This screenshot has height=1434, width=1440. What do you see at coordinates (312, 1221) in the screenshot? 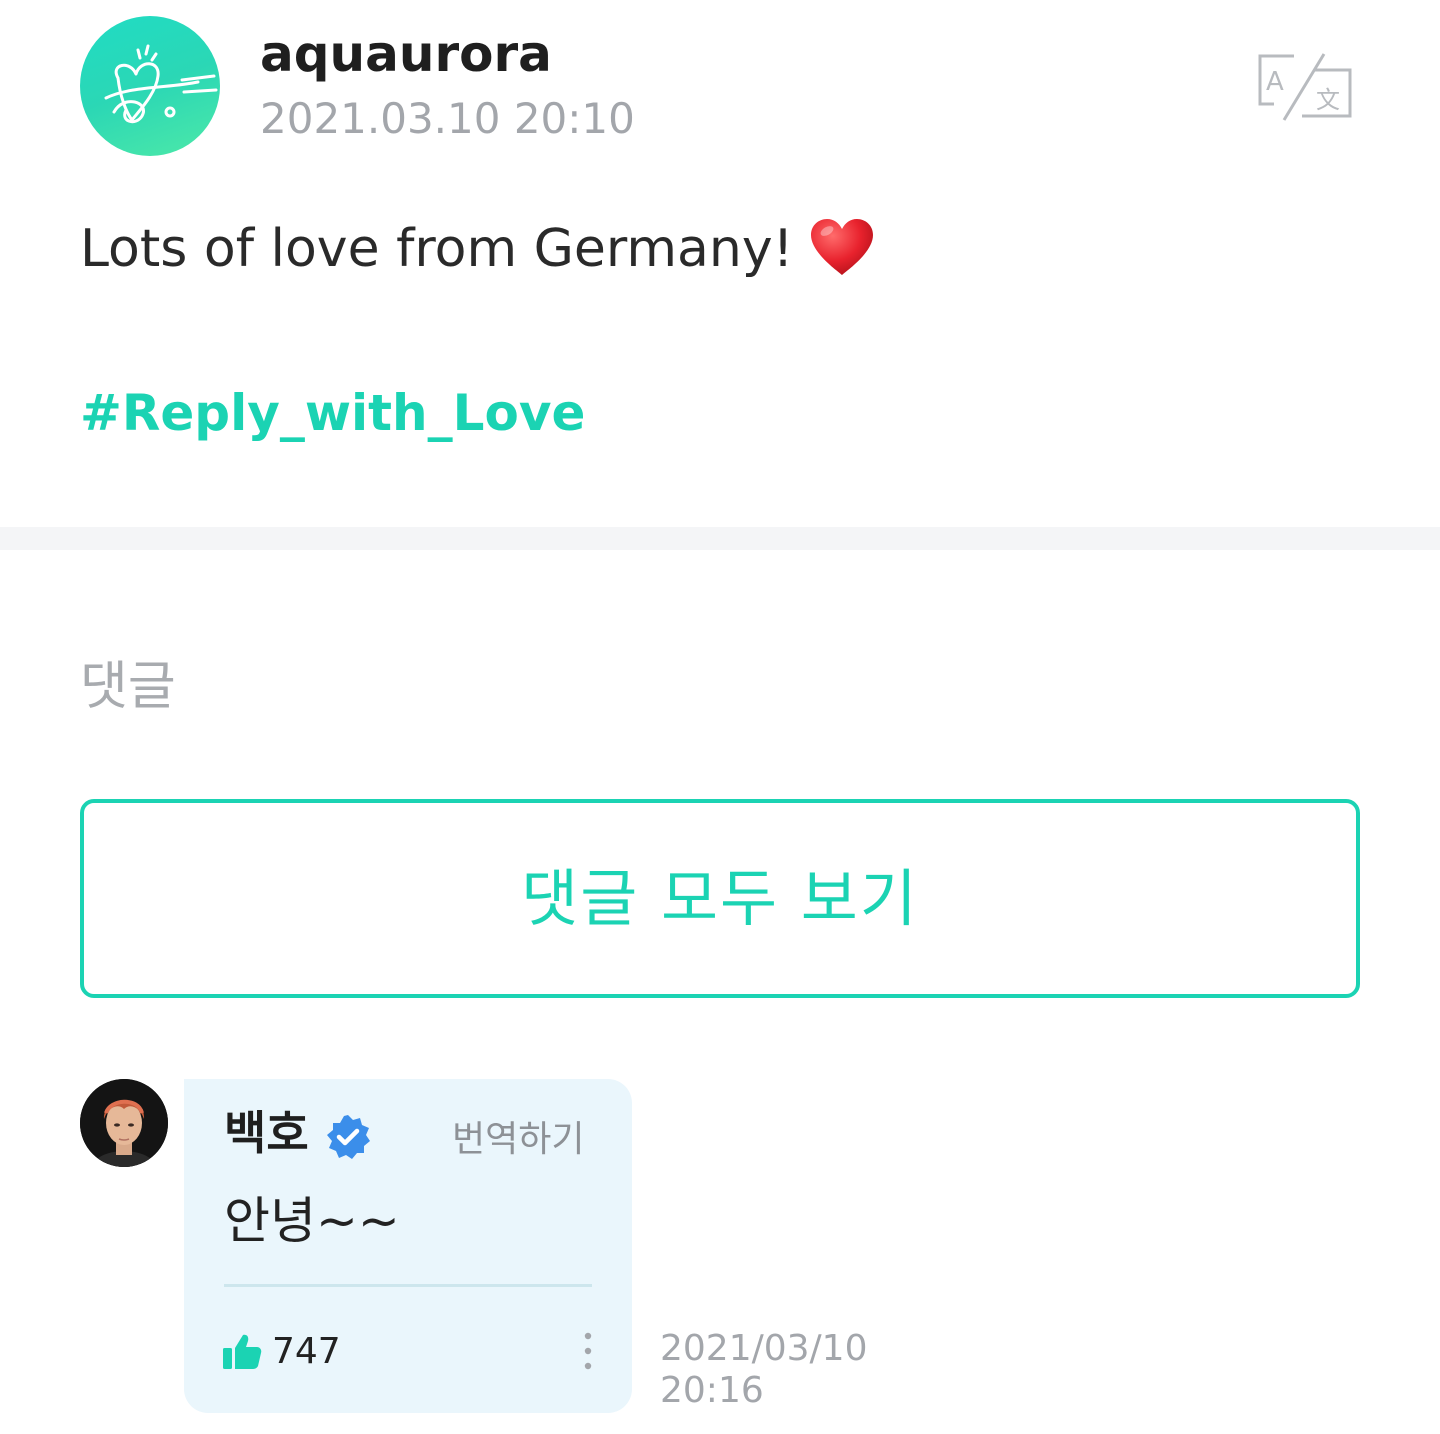
I see `reply-text: 안녕~~` at bounding box center [312, 1221].